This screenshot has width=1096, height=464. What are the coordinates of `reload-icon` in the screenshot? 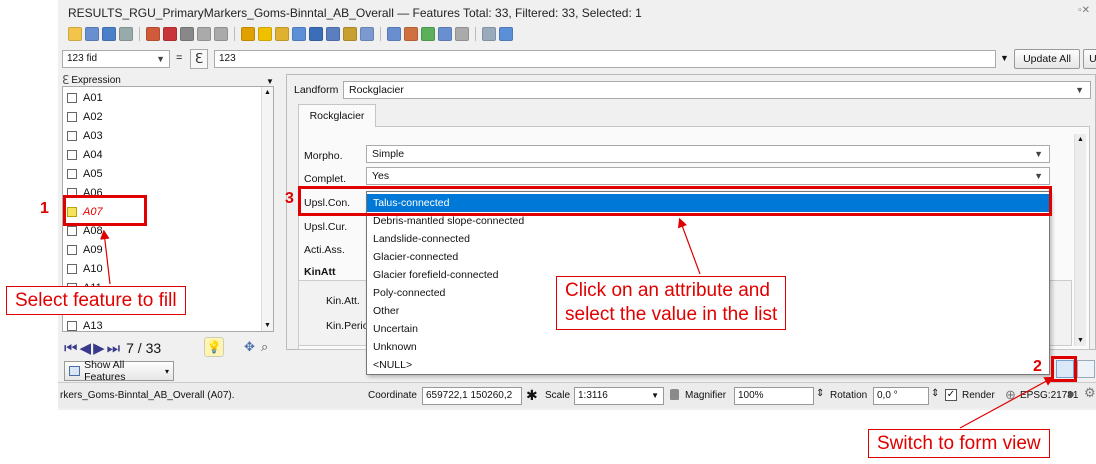 It's located at (126, 34).